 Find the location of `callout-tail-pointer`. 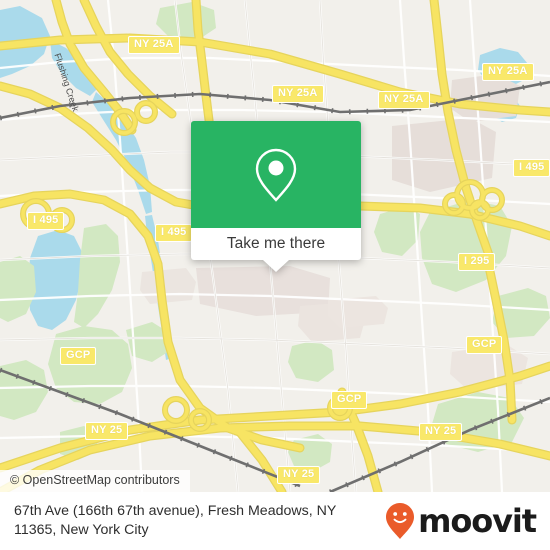

callout-tail-pointer is located at coordinates (276, 266).